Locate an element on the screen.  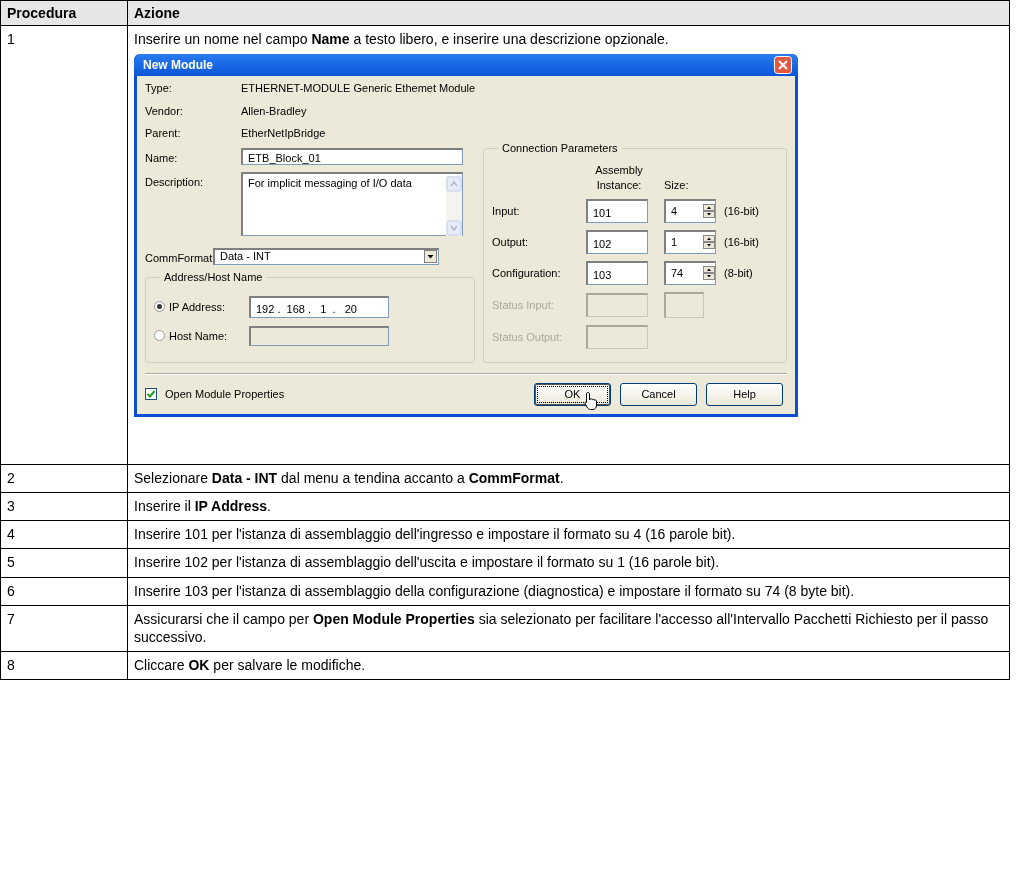
column-header: Procedura is located at coordinates (64, 13).